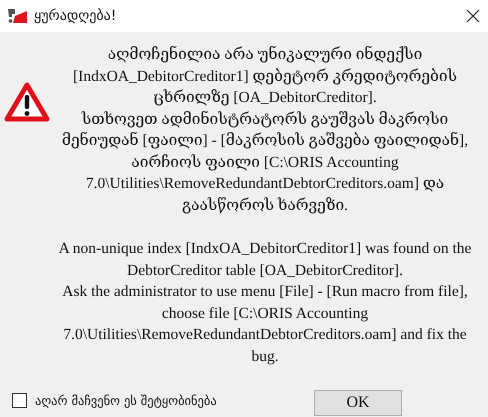  What do you see at coordinates (358, 403) in the screenshot?
I see `ok-button: OK` at bounding box center [358, 403].